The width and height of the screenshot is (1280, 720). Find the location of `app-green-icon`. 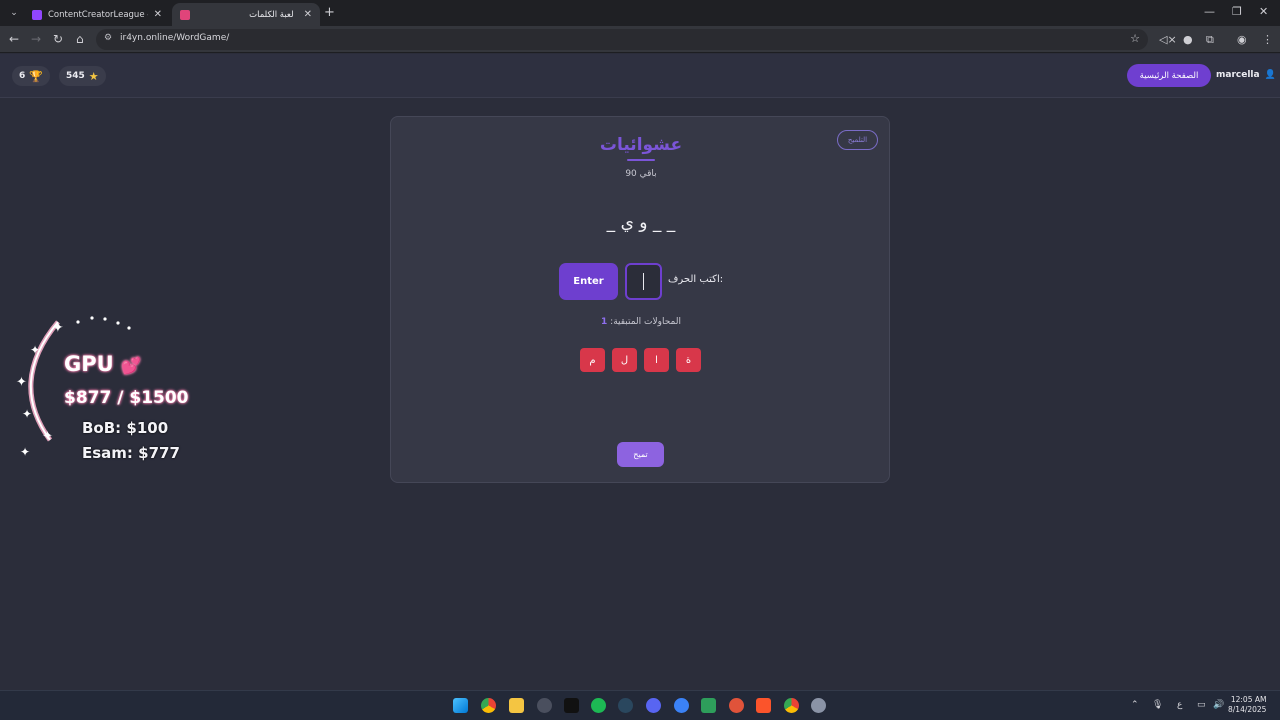

app-green-icon is located at coordinates (708, 705).